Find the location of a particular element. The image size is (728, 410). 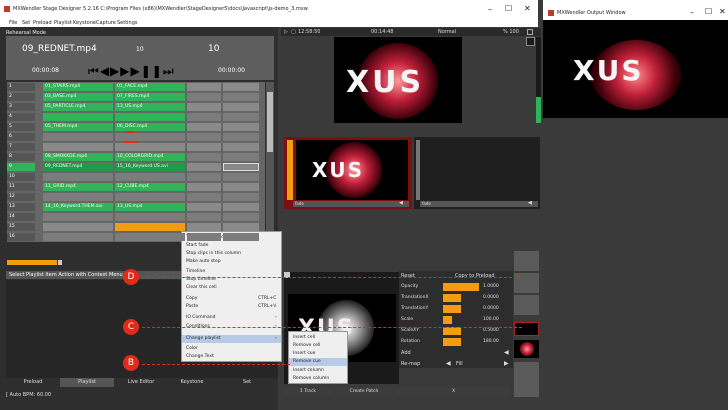

track-button: 1 Track is located at coordinates (308, 391).